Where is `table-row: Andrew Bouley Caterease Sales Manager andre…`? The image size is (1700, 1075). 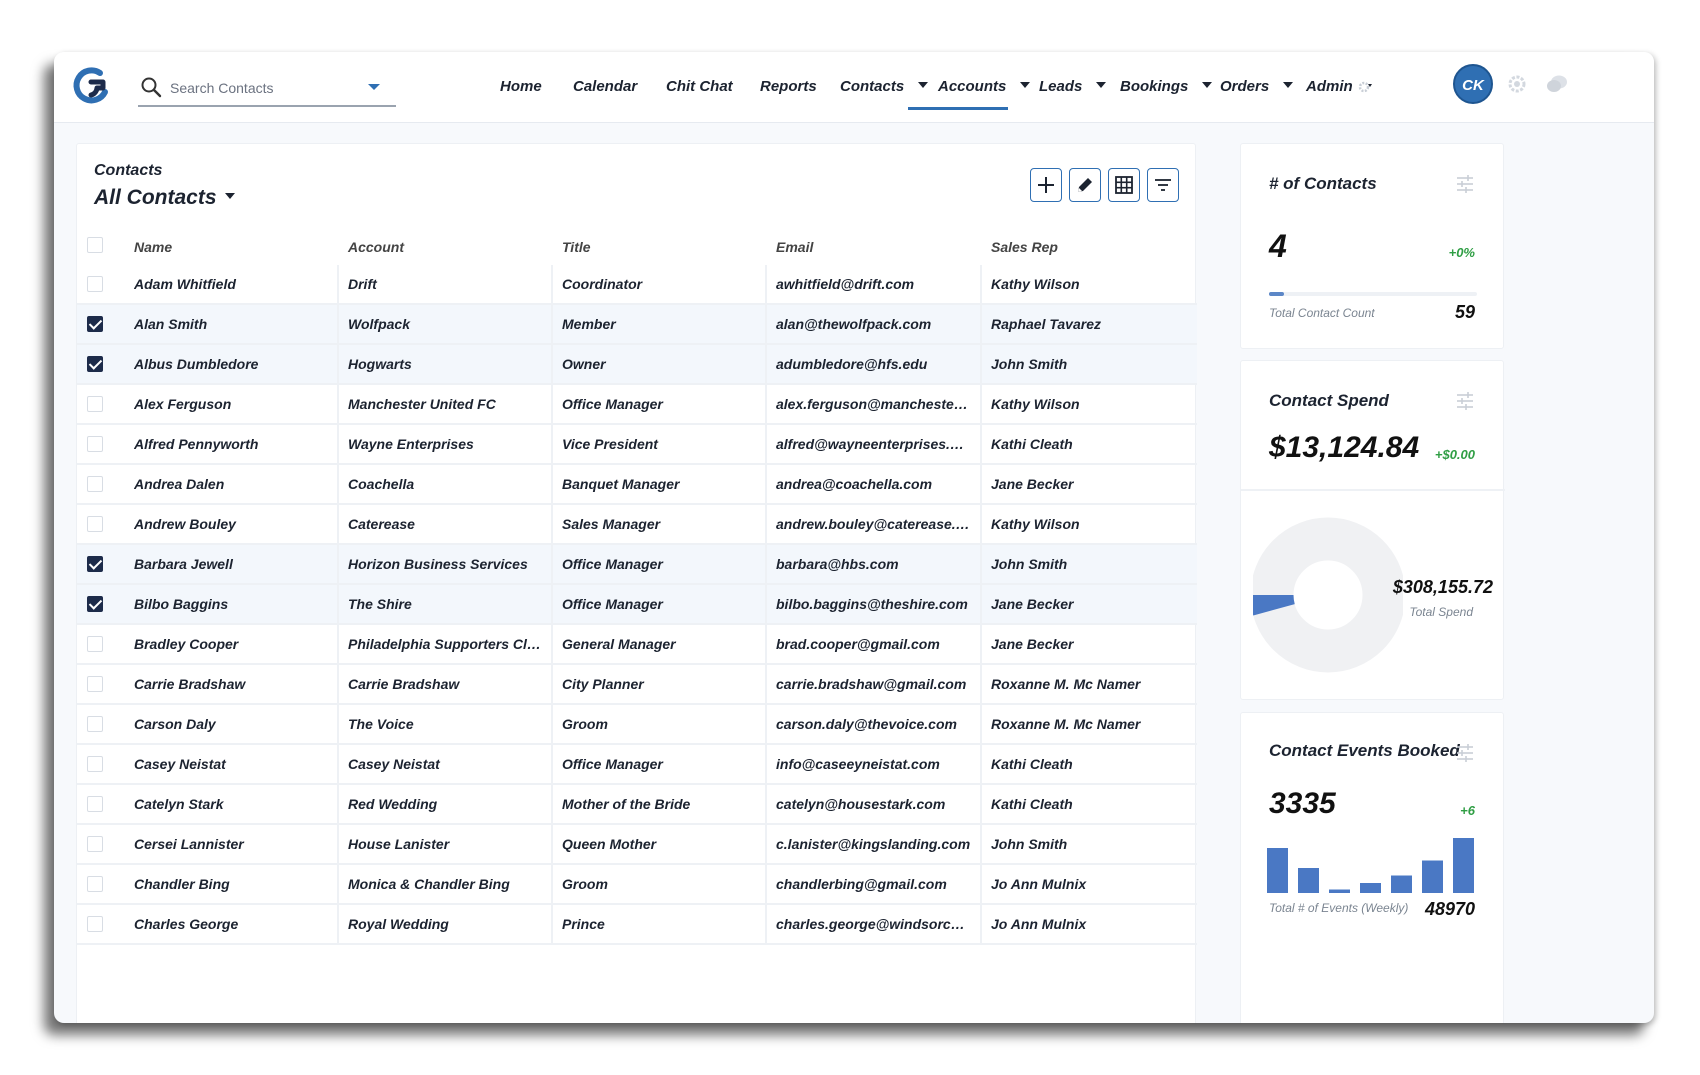
table-row: Andrew Bouley Caterease Sales Manager andre… is located at coordinates (637, 525).